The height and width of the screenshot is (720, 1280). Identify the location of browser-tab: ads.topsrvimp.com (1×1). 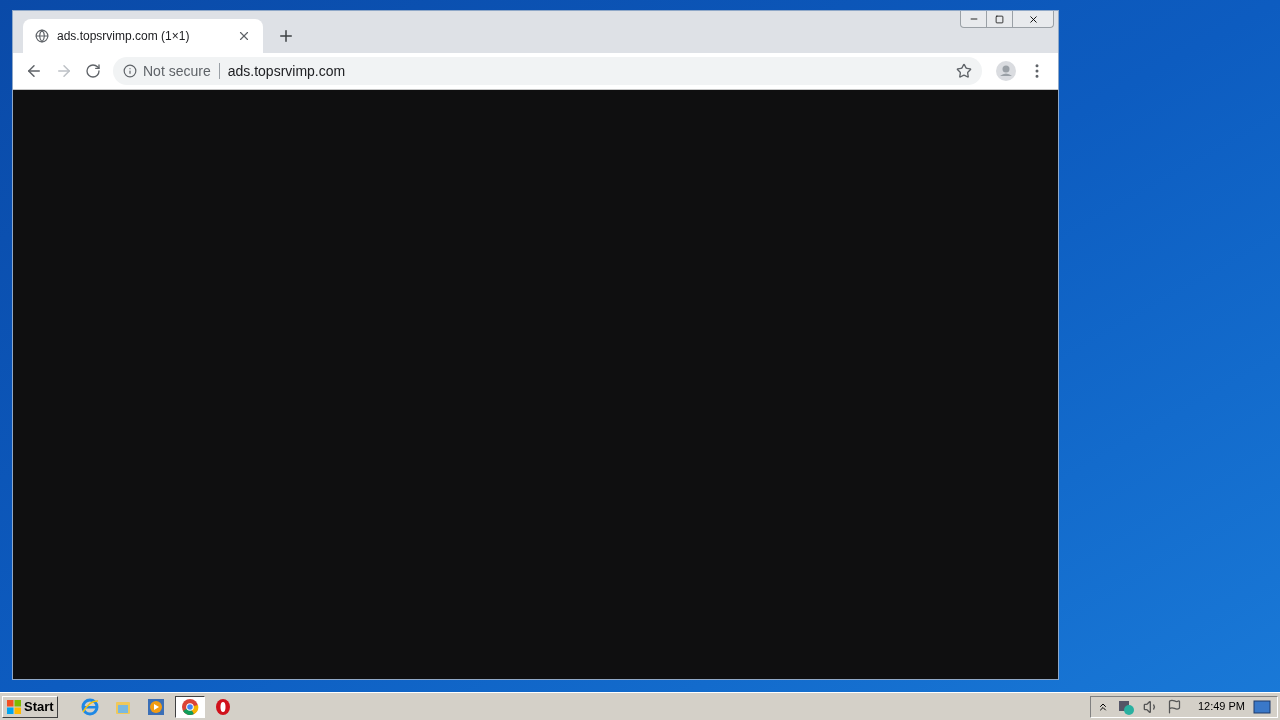
(143, 36).